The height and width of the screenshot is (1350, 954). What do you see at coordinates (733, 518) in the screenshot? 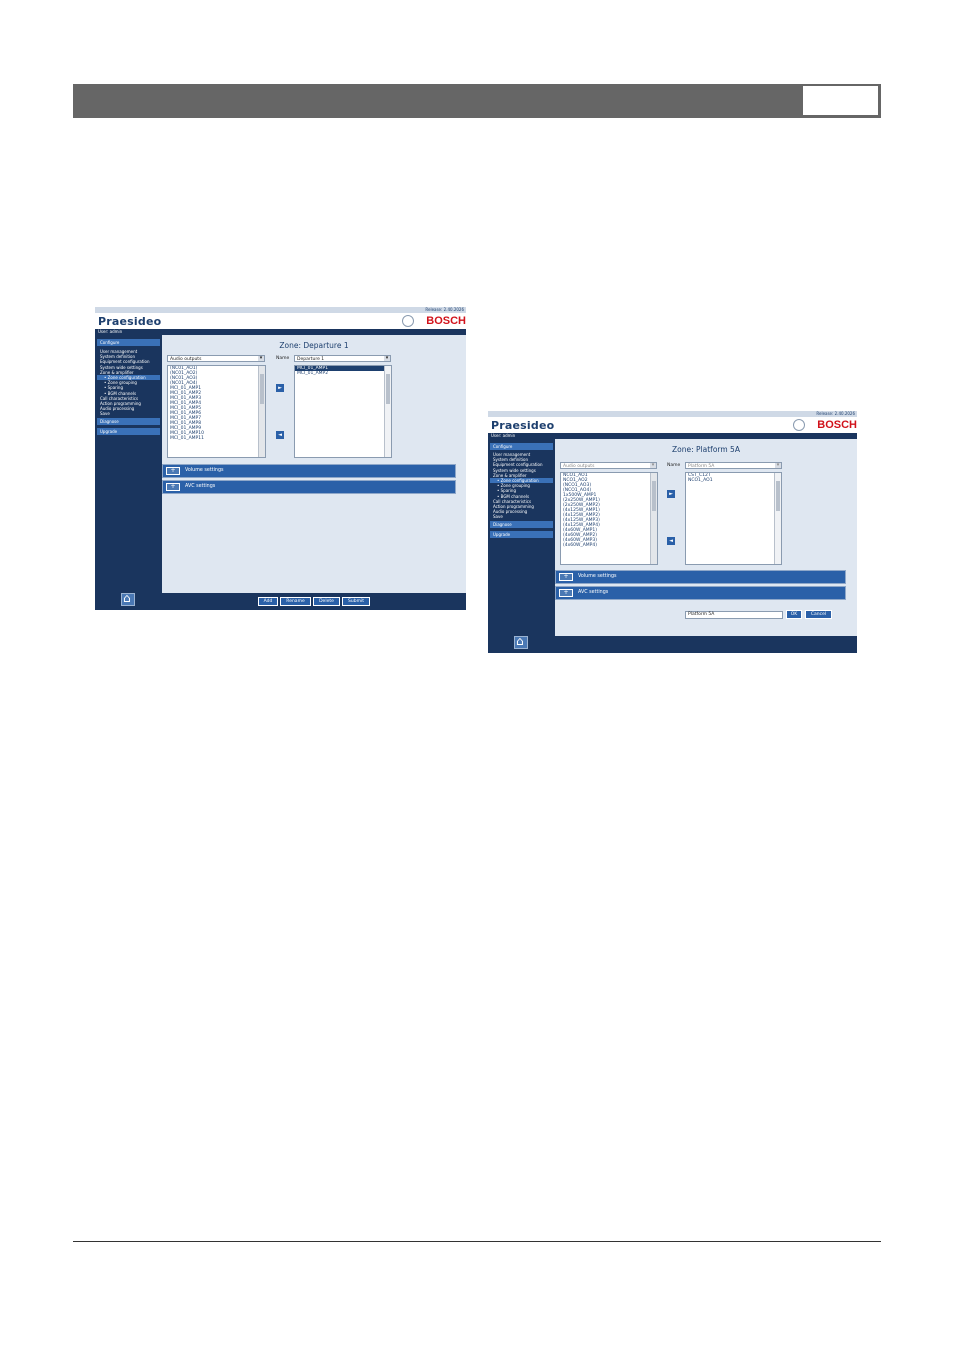
I see `zone-outputs-list: CST_C12T NCO1_AO1` at bounding box center [733, 518].